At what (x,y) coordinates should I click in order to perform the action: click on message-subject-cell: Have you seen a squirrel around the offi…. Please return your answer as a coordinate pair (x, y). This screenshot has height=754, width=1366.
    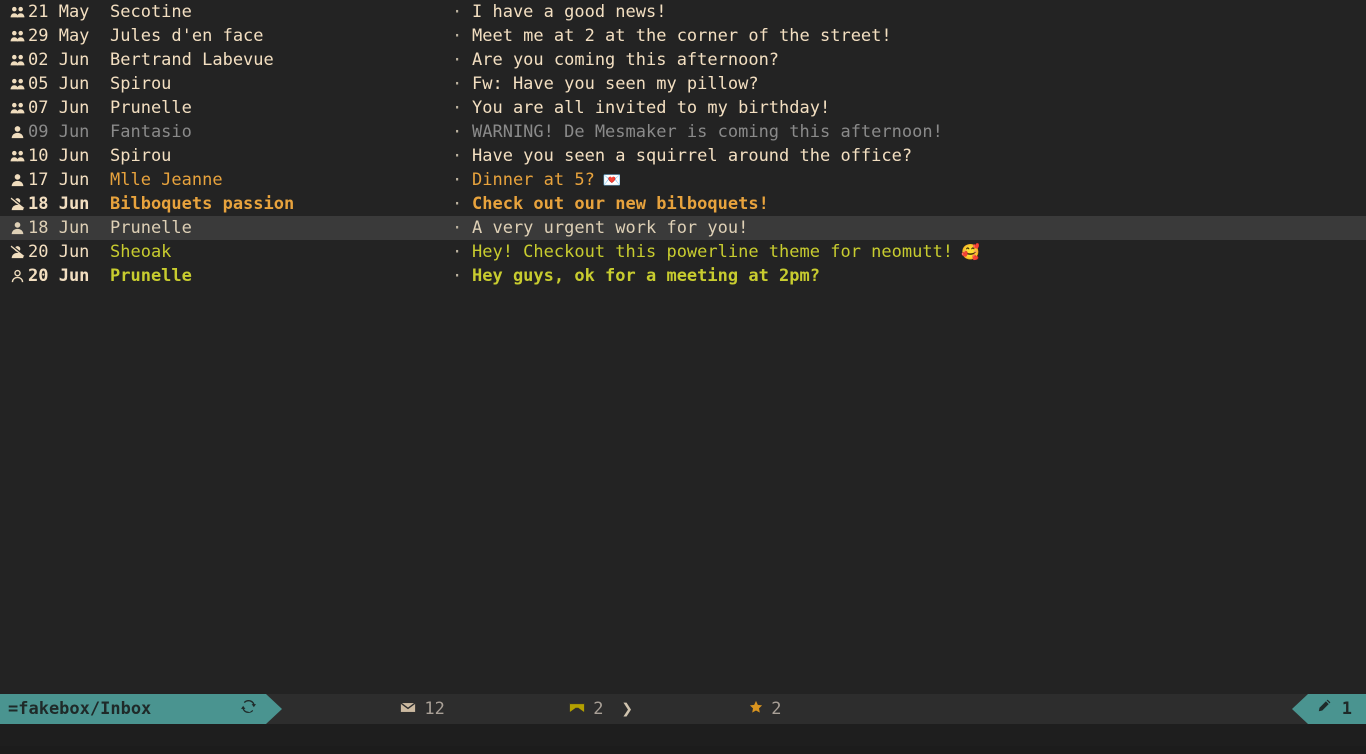
    Looking at the image, I should click on (692, 156).